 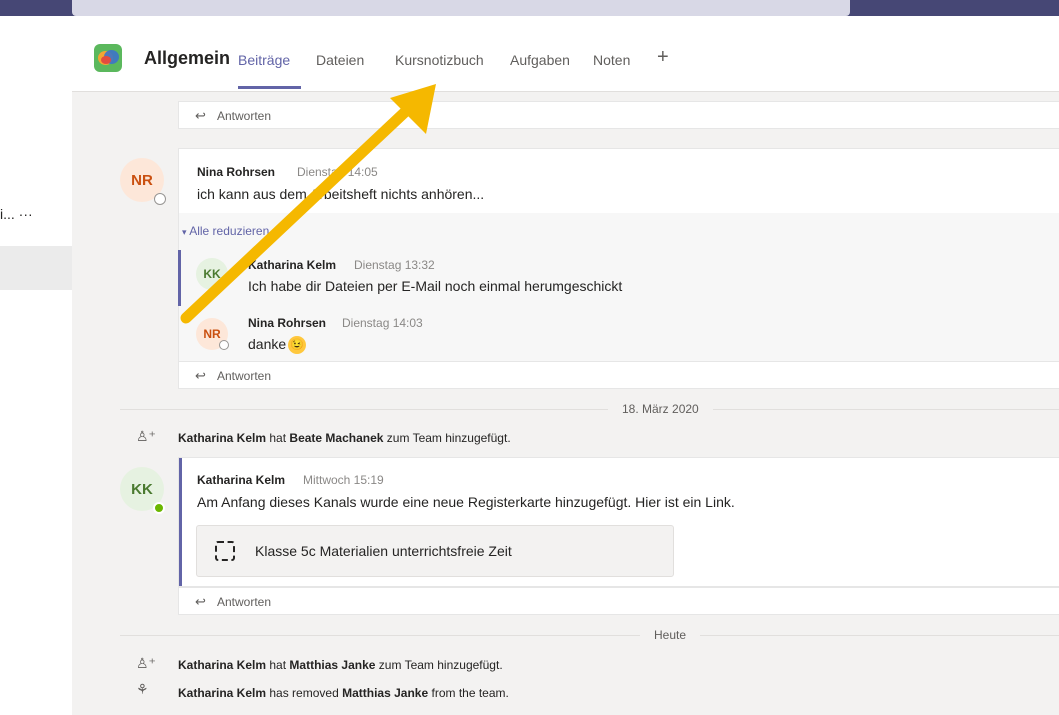 I want to click on tab-noten: Noten, so click(x=611, y=60).